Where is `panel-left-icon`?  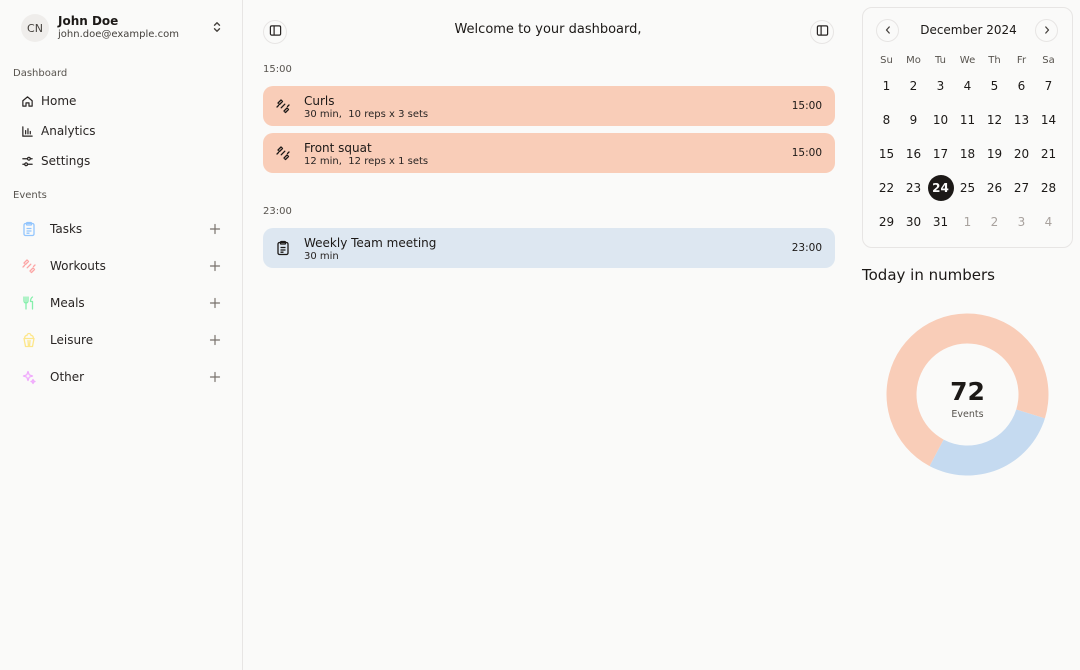
panel-left-icon is located at coordinates (275, 32).